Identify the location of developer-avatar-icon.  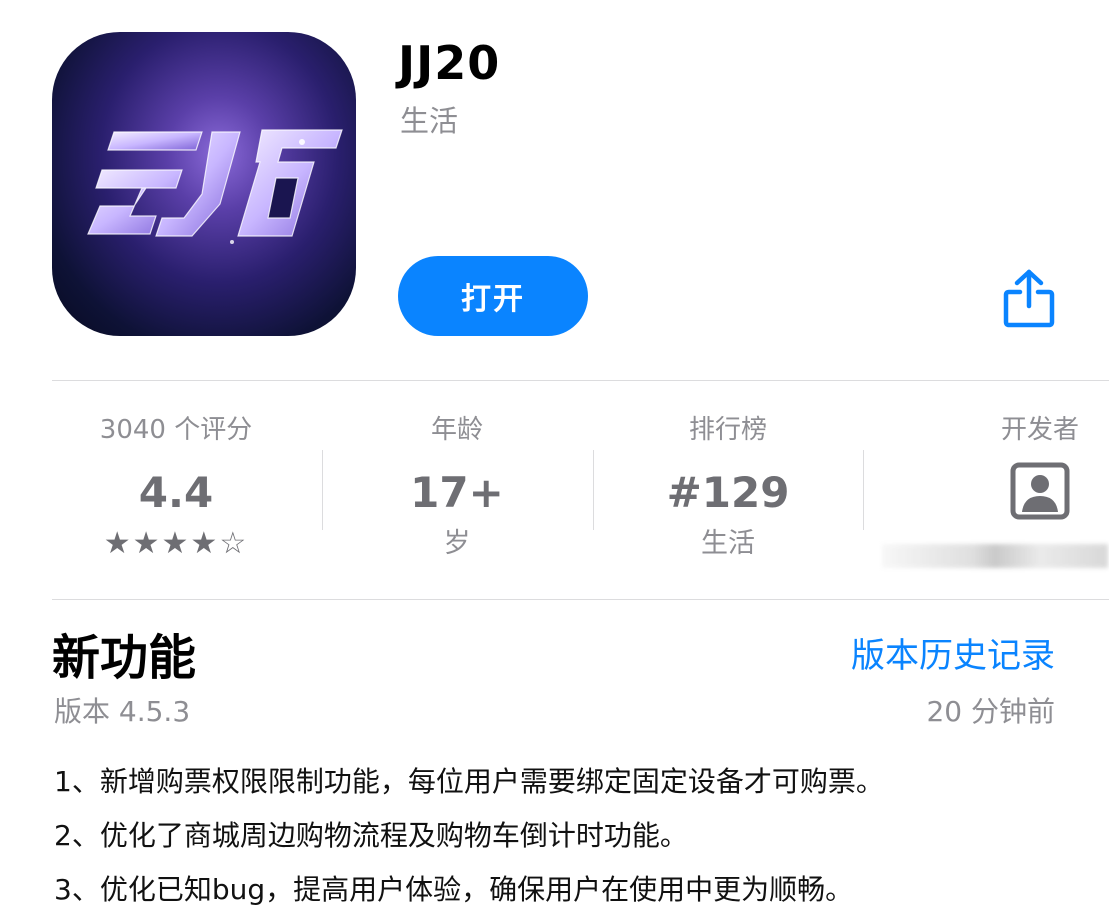
(1040, 493).